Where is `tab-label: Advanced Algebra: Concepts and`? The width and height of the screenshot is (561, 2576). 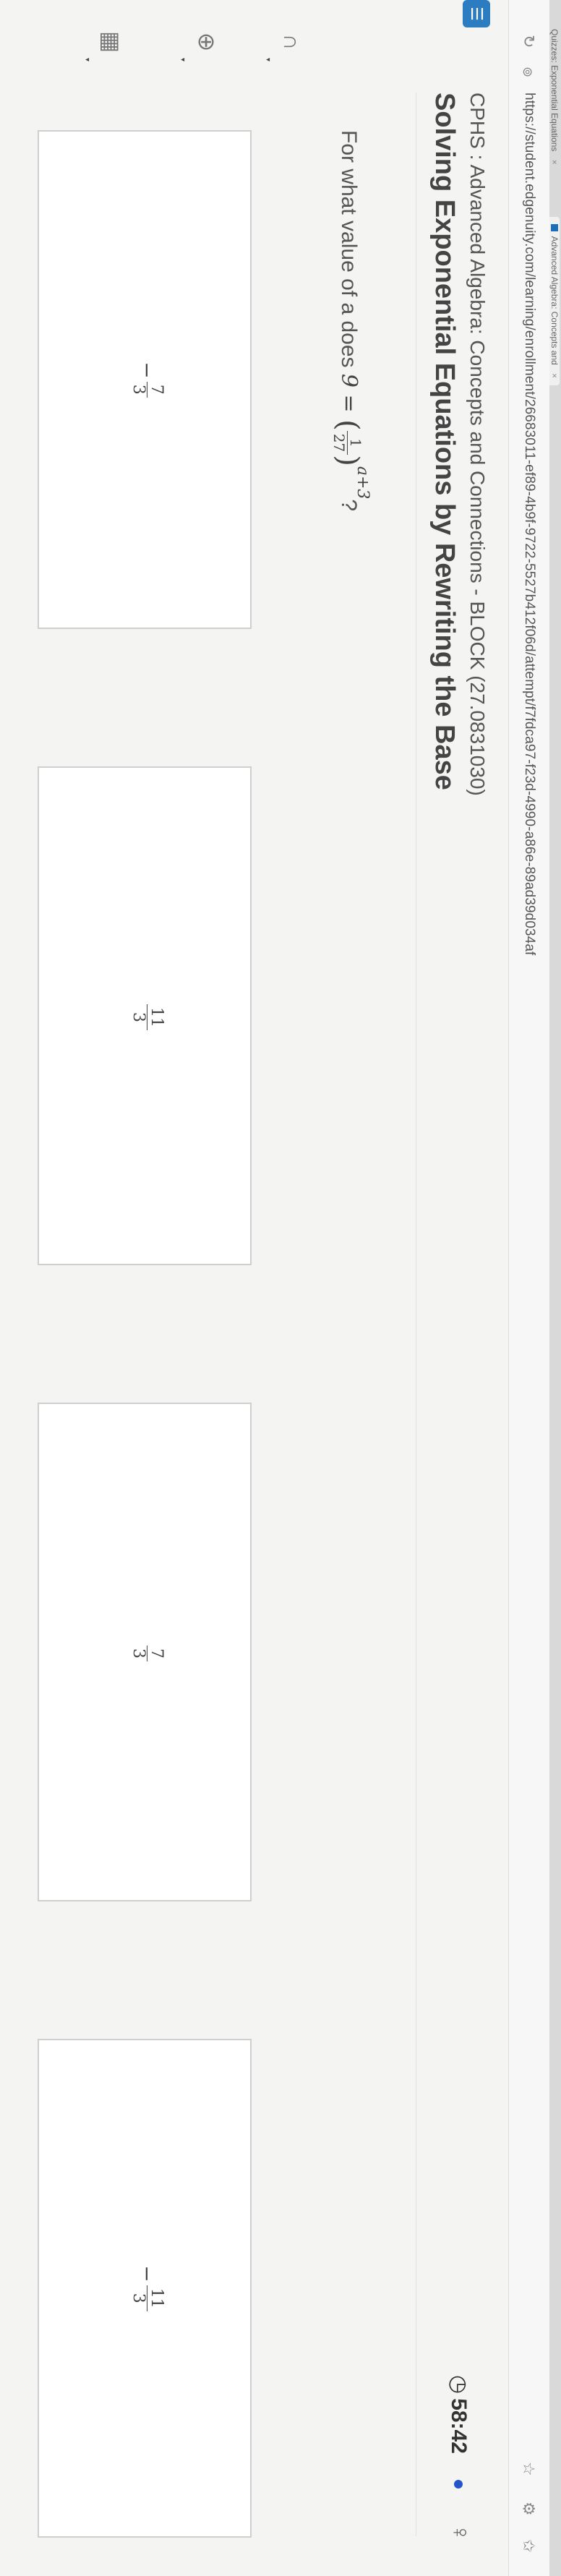
tab-label: Advanced Algebra: Concepts and is located at coordinates (554, 300).